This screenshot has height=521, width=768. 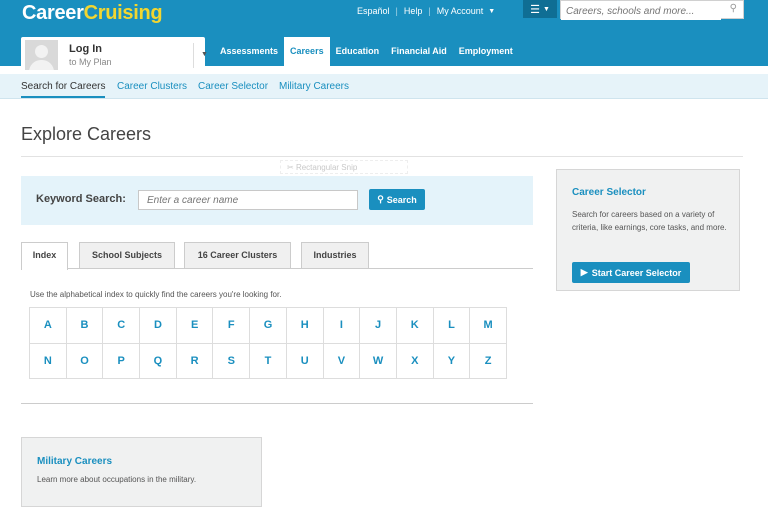 What do you see at coordinates (609, 192) in the screenshot?
I see `career-selector-title: Career Selector` at bounding box center [609, 192].